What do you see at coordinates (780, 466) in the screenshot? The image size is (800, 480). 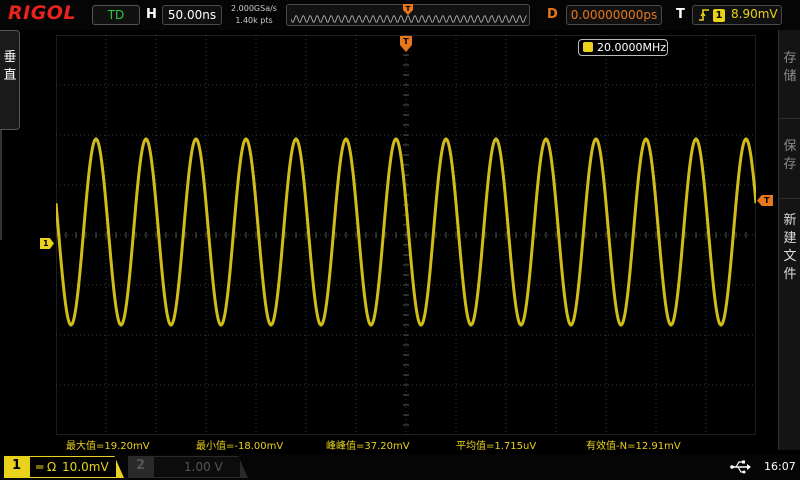 I see `clock: 16:07` at bounding box center [780, 466].